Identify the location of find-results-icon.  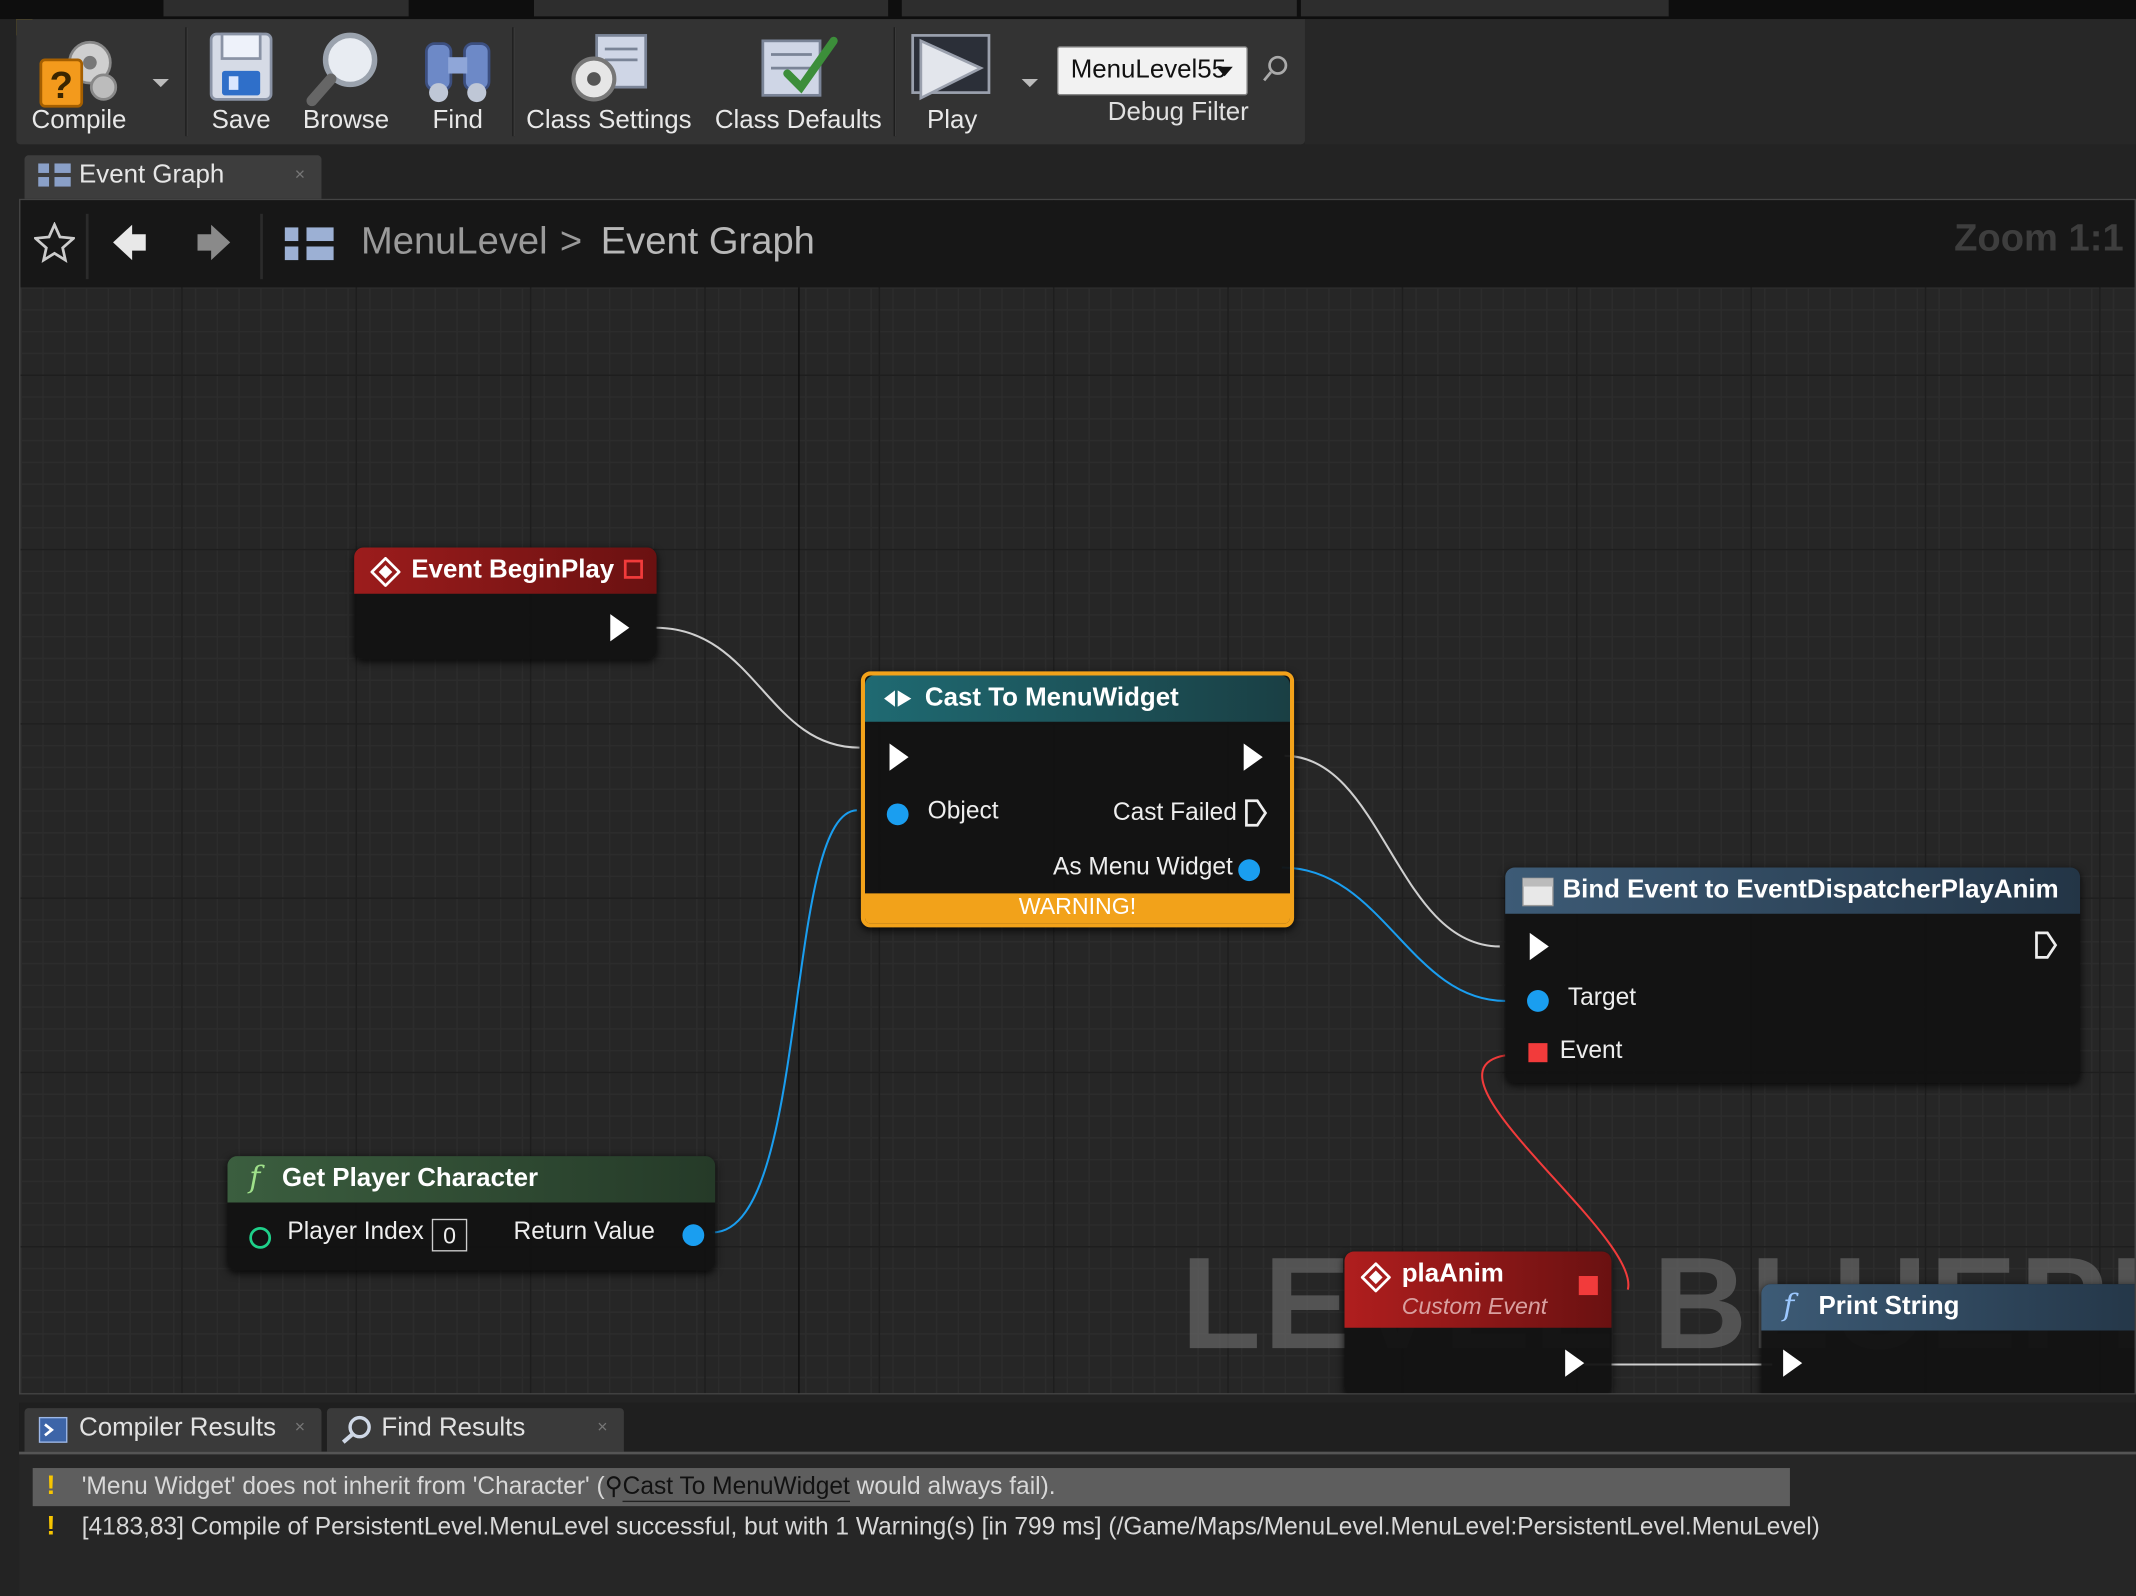
(357, 1433).